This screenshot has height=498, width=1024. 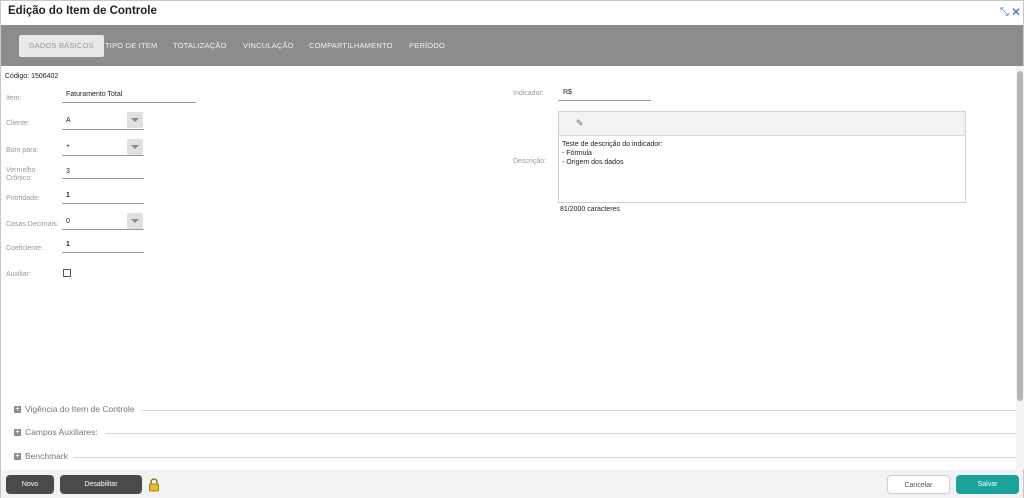 I want to click on char-count: 81/2000 caracteres, so click(x=590, y=209).